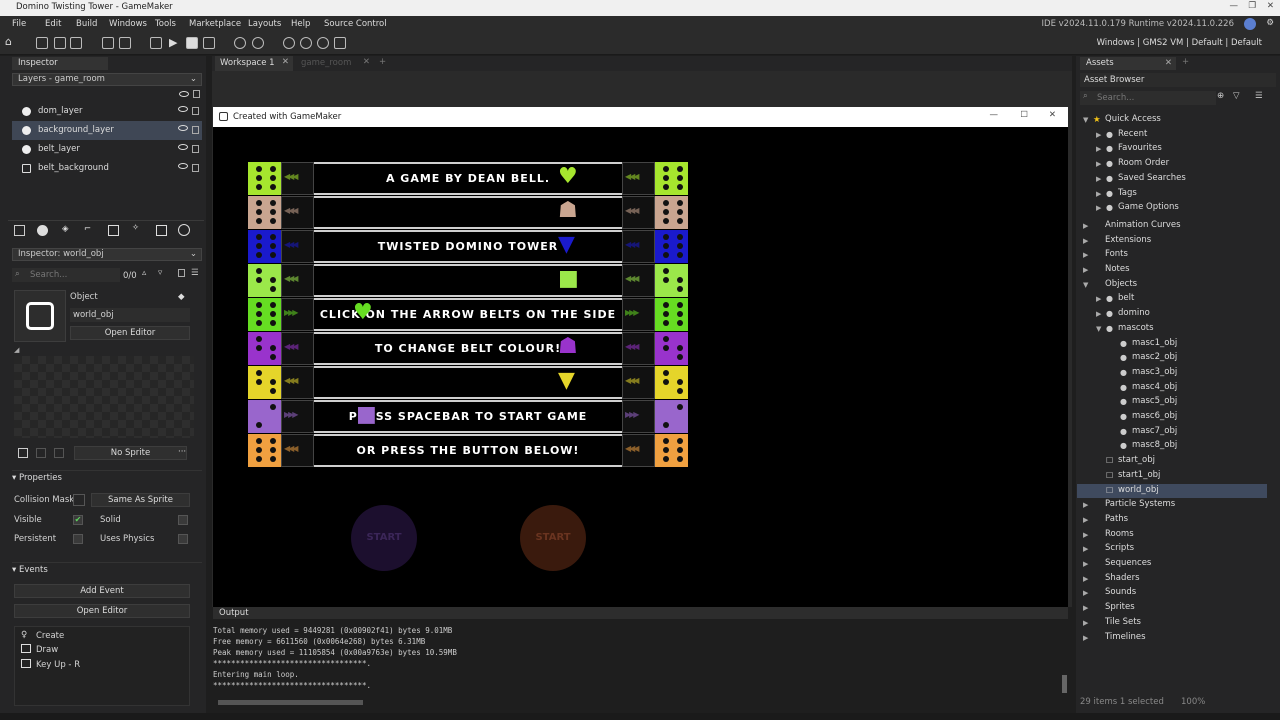 The height and width of the screenshot is (720, 1280). What do you see at coordinates (165, 24) in the screenshot?
I see `menu-tools: Tools` at bounding box center [165, 24].